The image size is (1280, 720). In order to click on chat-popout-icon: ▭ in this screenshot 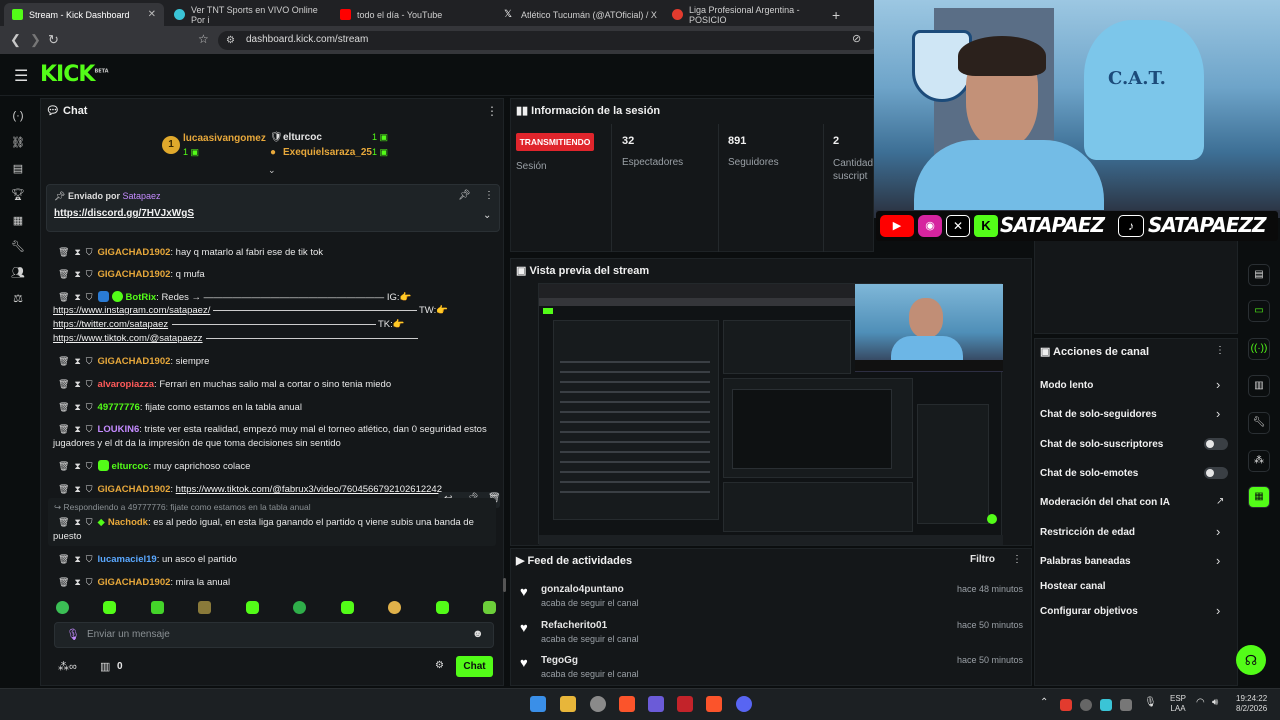, I will do `click(1259, 311)`.